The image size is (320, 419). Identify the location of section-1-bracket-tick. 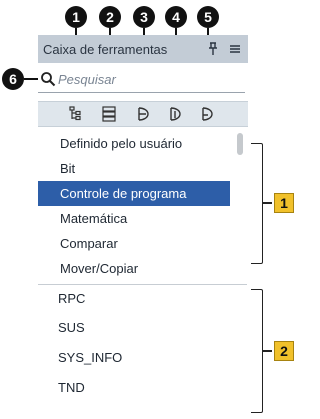
(267, 203).